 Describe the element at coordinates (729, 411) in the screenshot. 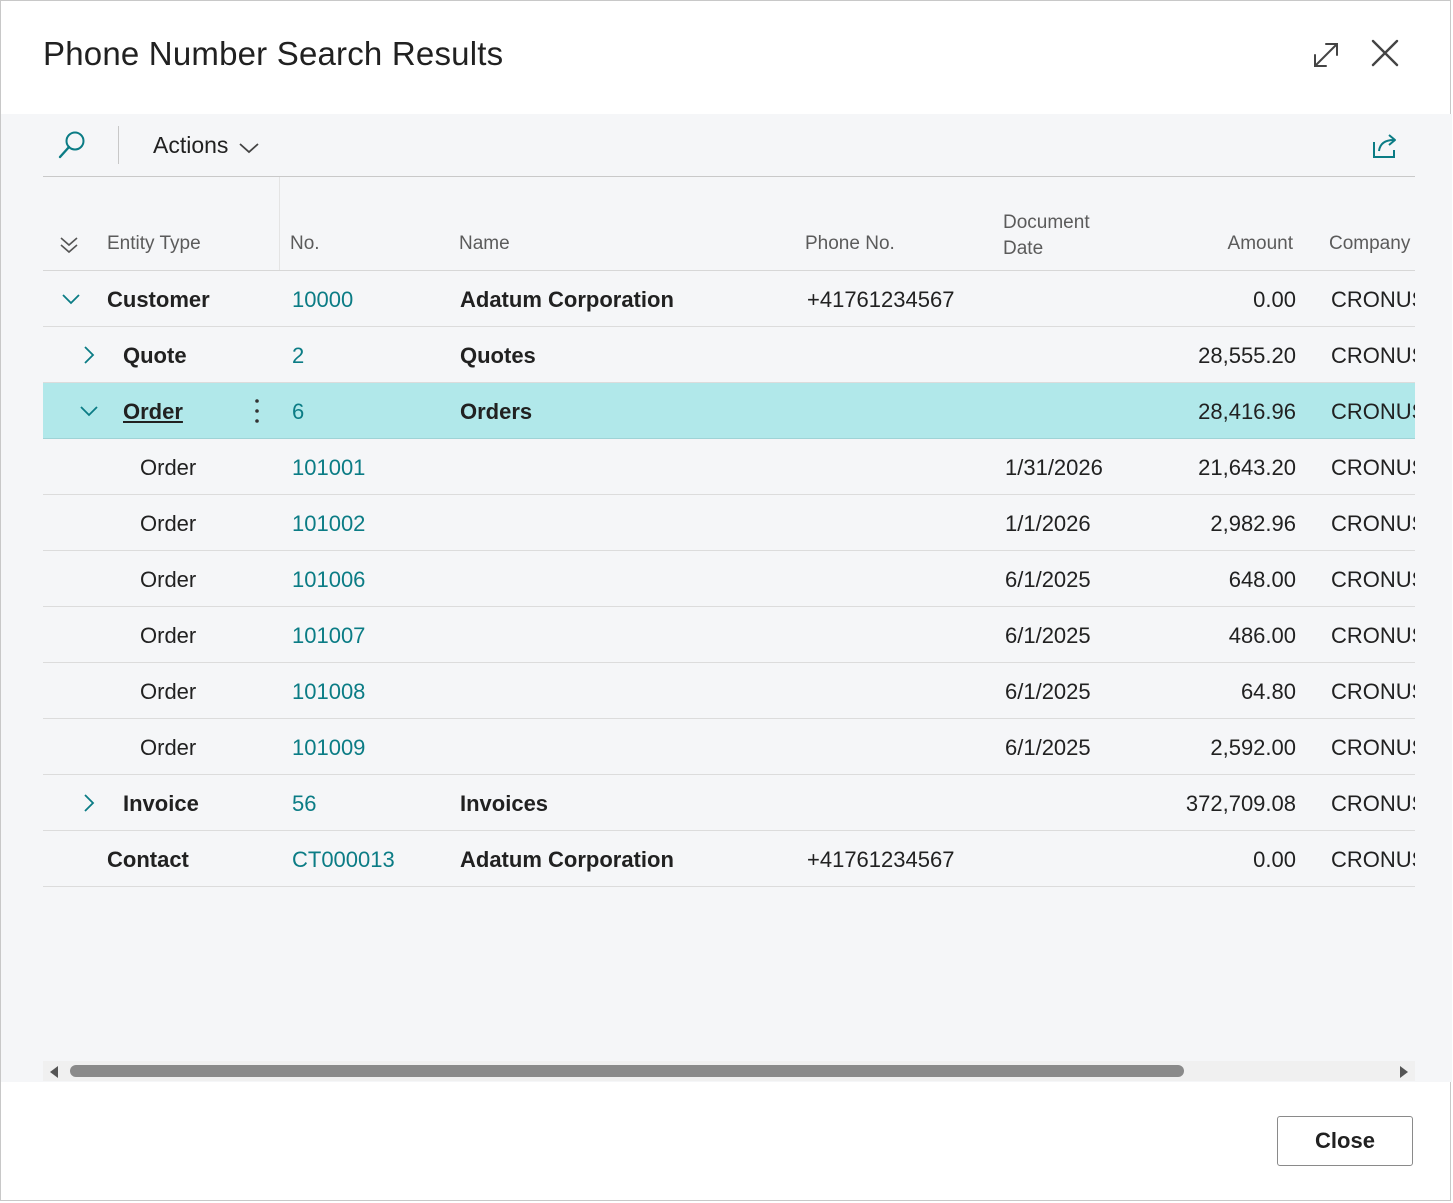

I see `table-row: Order 6 Orders 28,416.96 CRONUS` at that location.